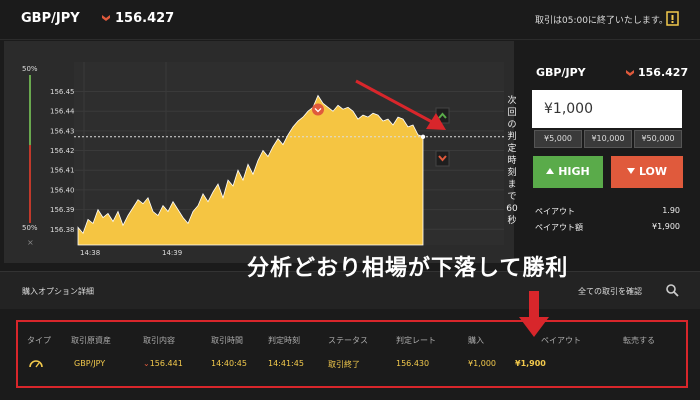 The height and width of the screenshot is (400, 700). I want to click on amount-input, so click(607, 109).